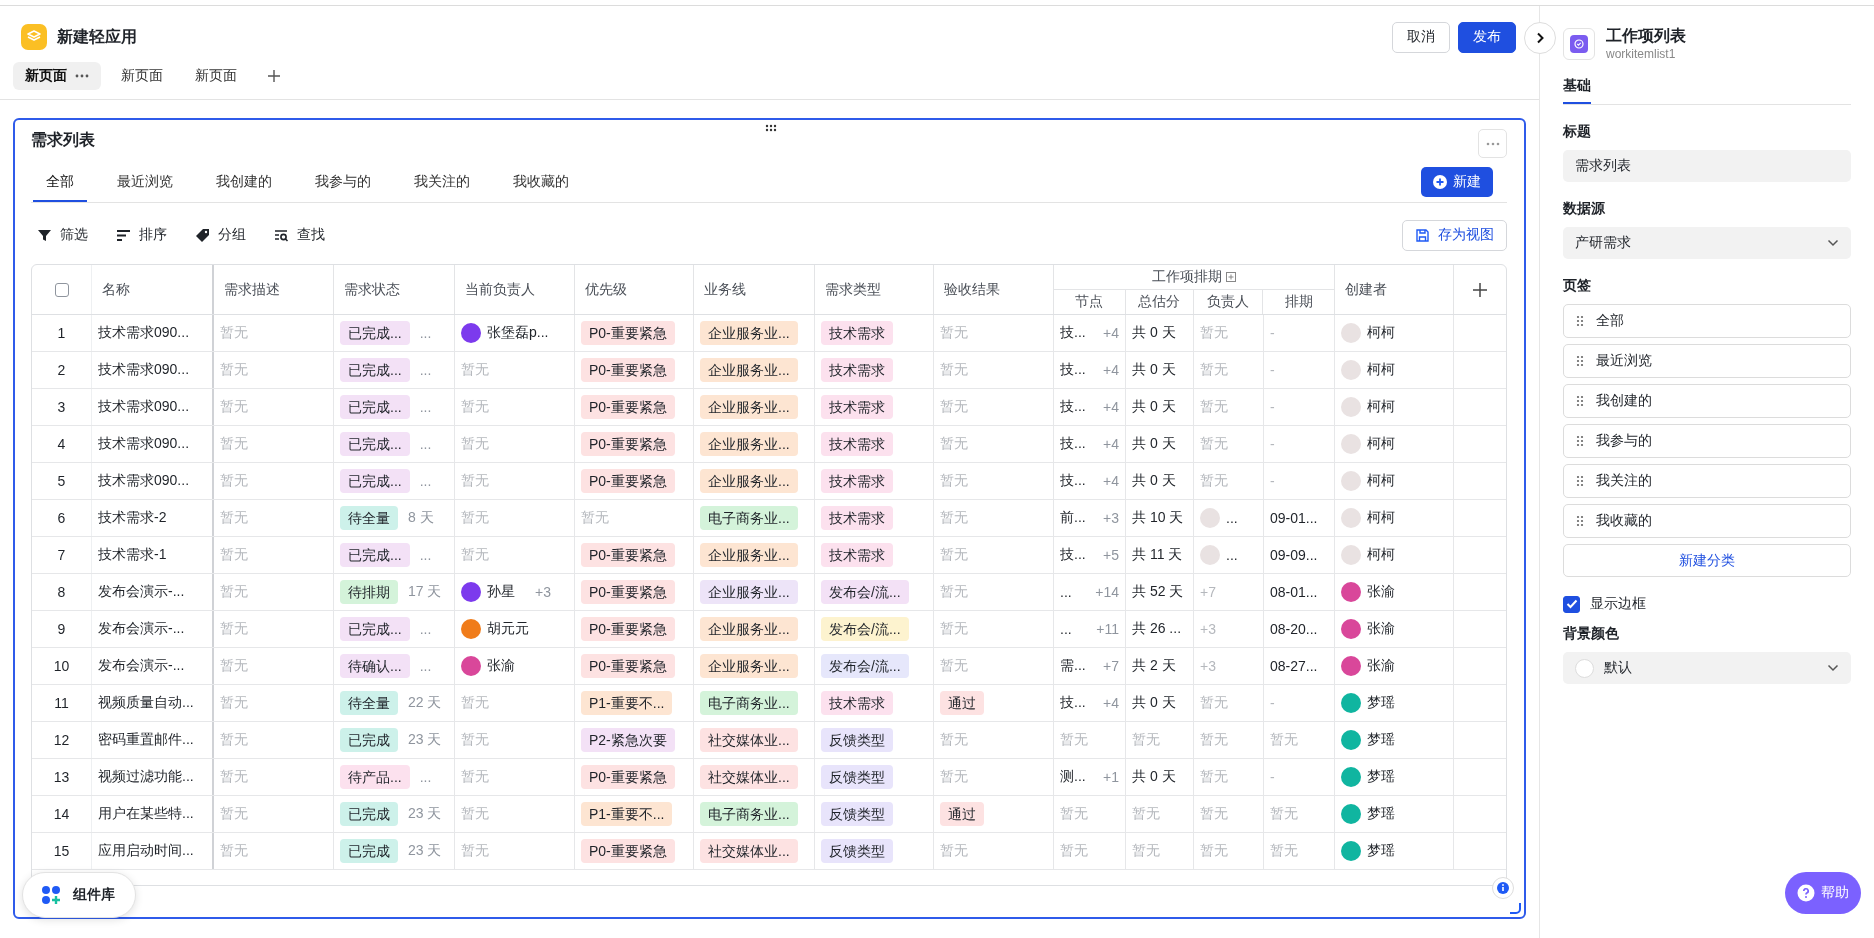  I want to click on column-header: 排期, so click(1298, 301).